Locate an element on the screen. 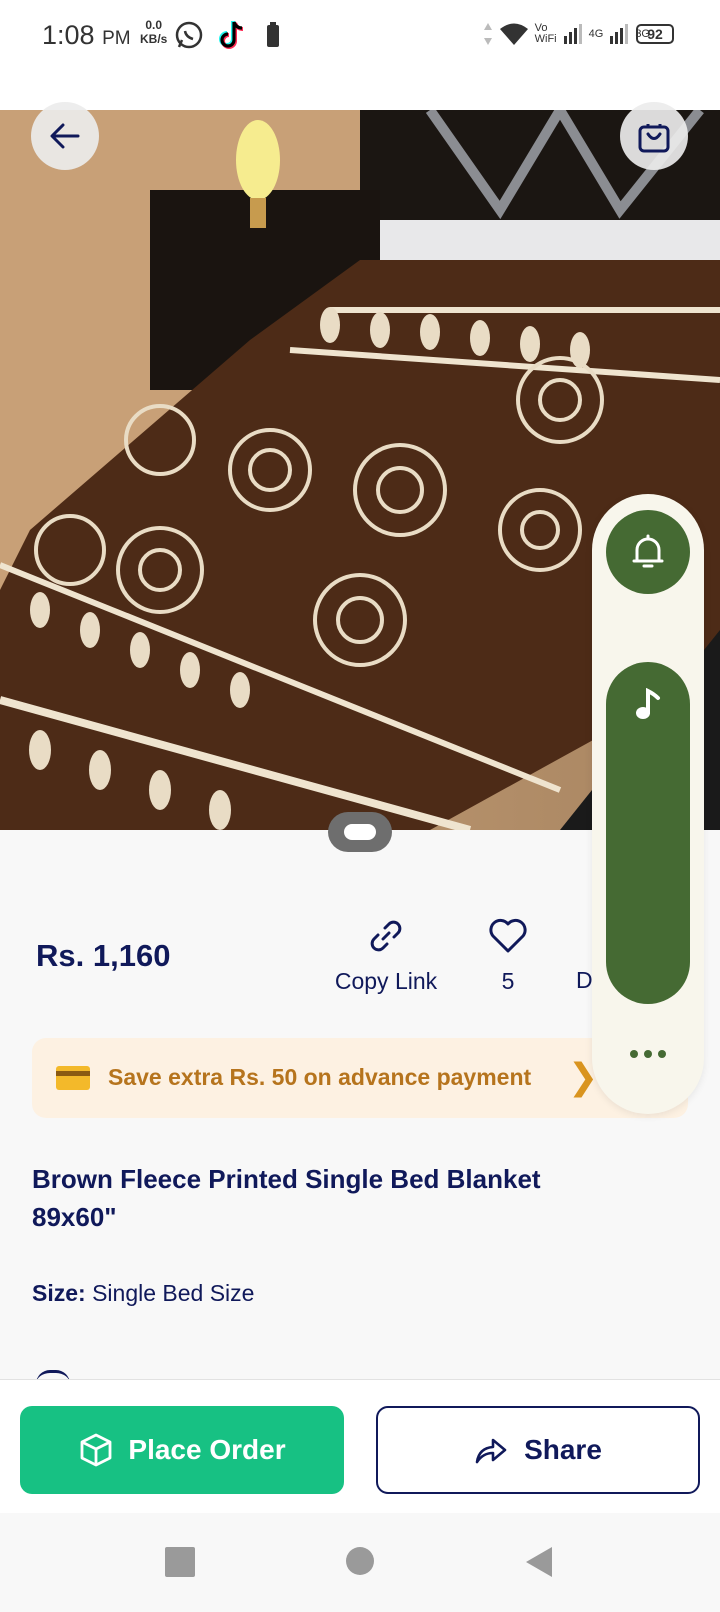  status-time: 1:08 PM is located at coordinates (86, 35).